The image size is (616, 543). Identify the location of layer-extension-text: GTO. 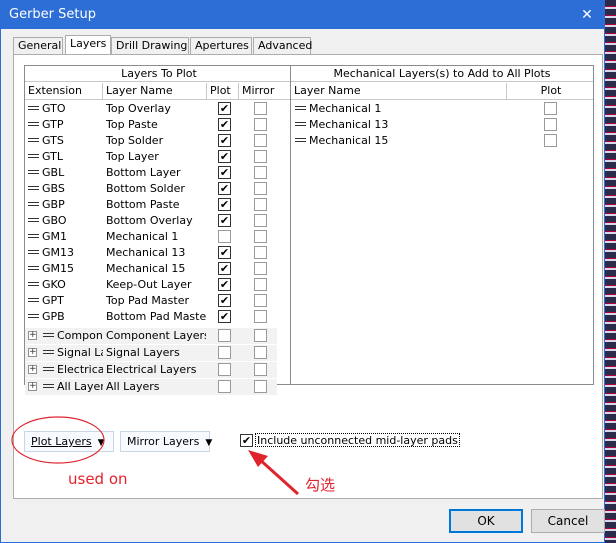
(54, 108).